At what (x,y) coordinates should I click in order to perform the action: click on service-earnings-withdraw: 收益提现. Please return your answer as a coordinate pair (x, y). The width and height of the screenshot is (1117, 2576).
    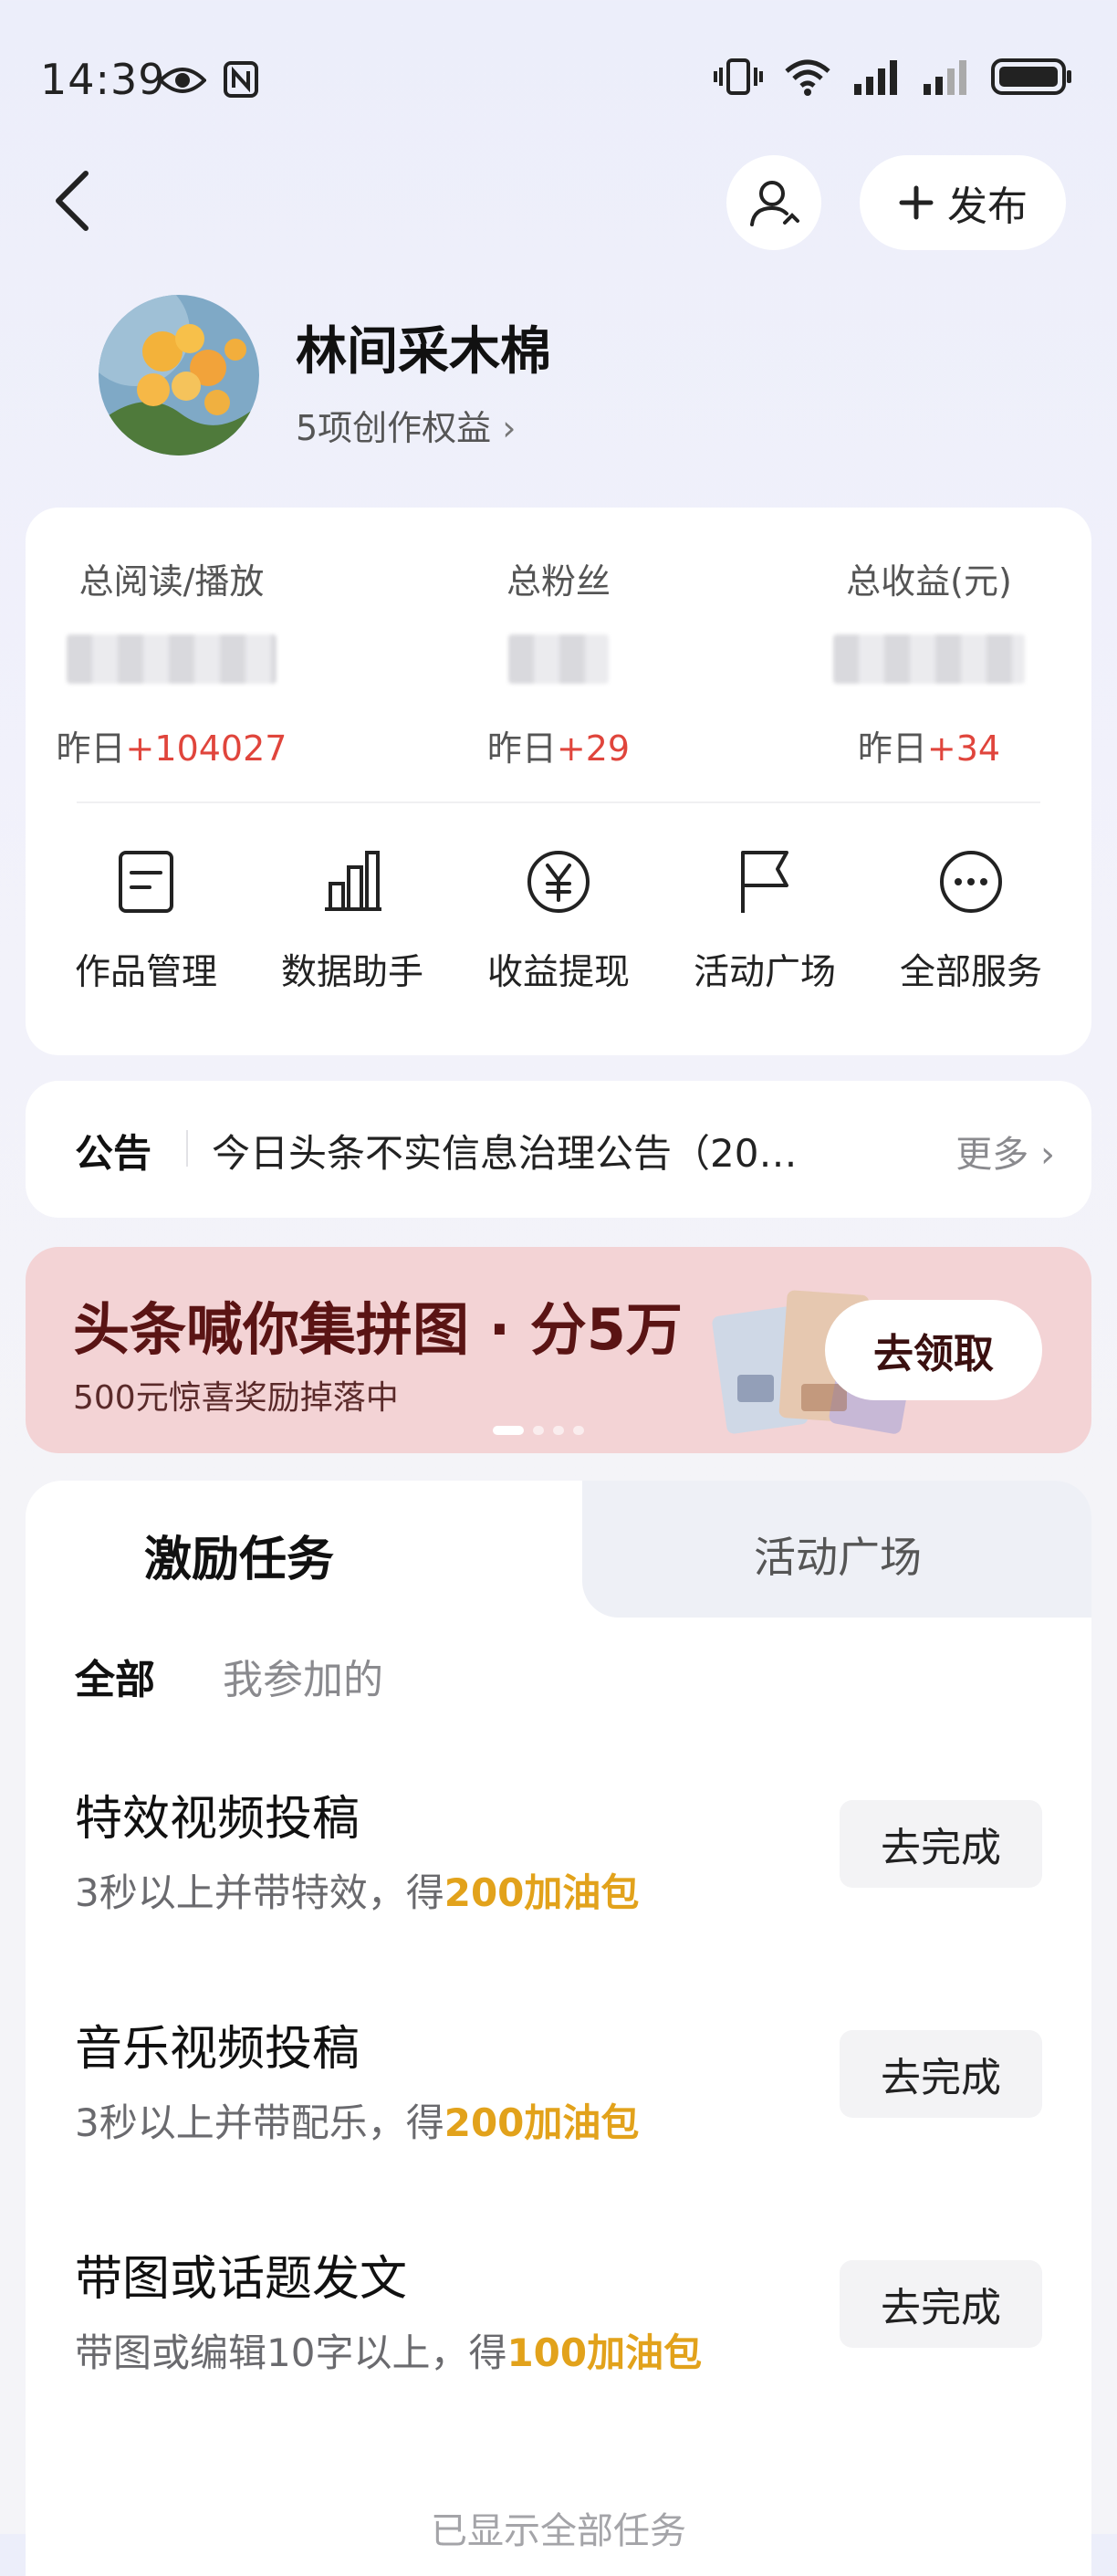
    Looking at the image, I should click on (558, 921).